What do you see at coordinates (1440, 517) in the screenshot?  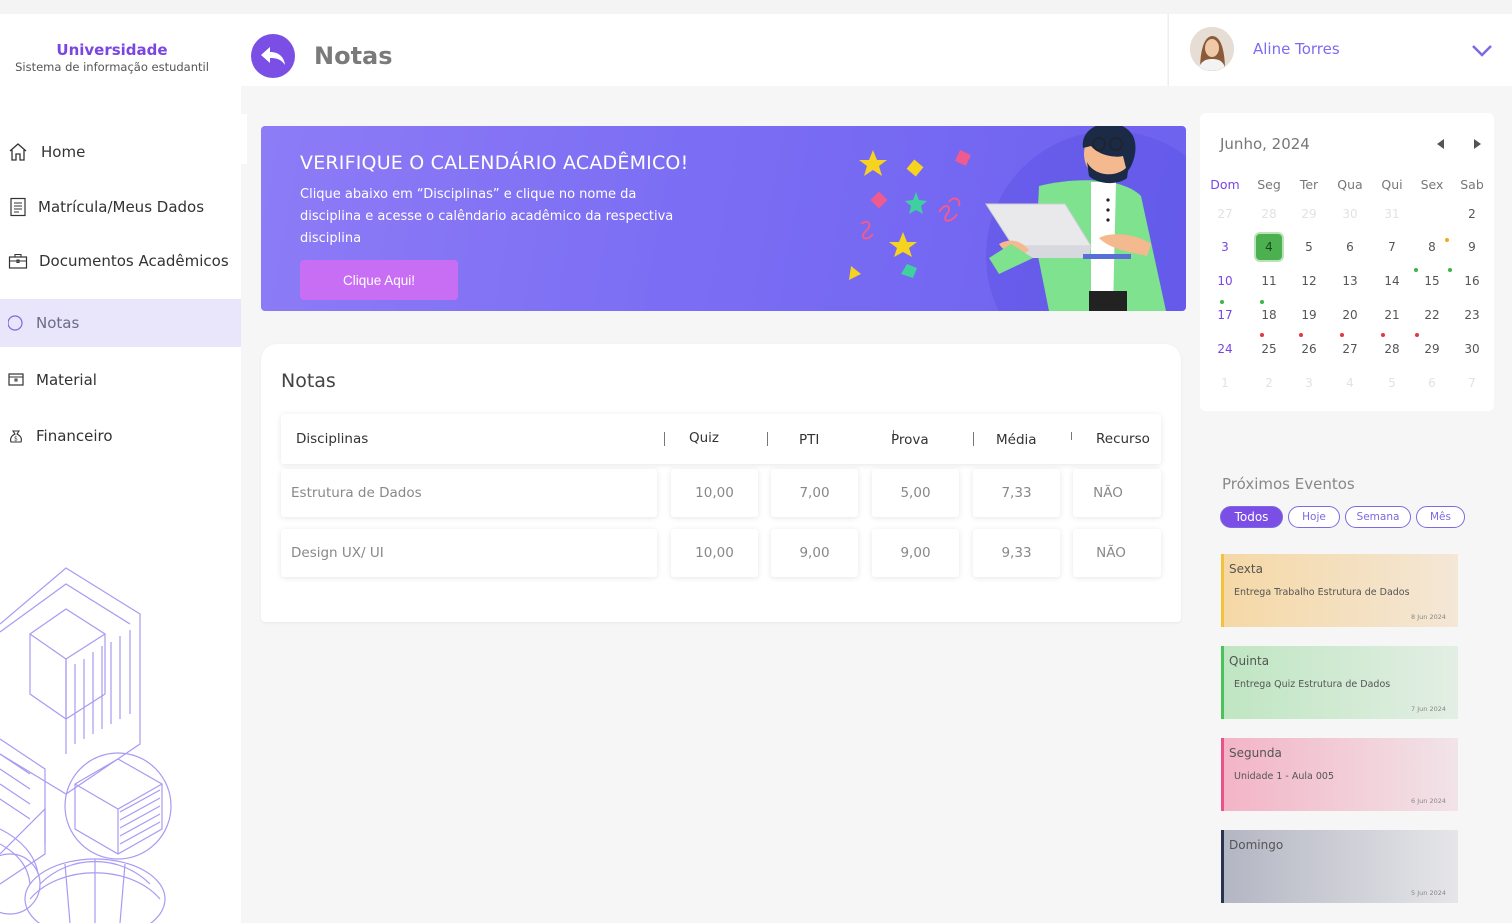 I see `filter-mes: Mês` at bounding box center [1440, 517].